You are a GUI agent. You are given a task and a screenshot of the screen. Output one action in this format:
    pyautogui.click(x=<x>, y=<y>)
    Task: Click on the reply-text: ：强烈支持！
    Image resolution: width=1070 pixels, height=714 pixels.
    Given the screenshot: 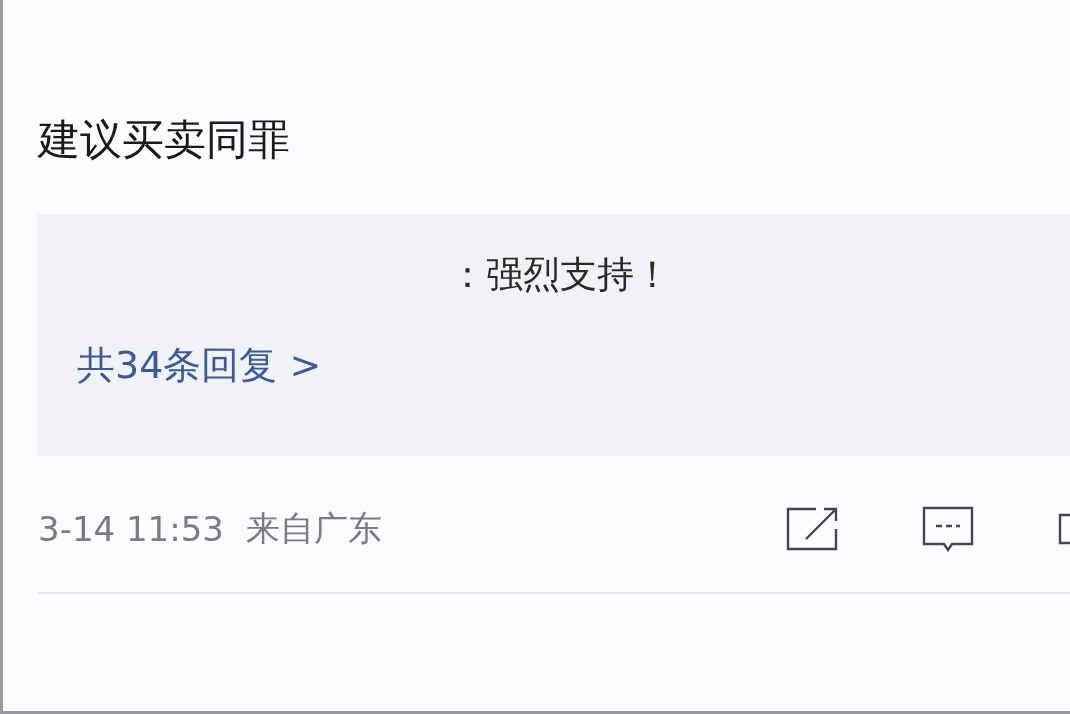 What is the action you would take?
    pyautogui.click(x=560, y=274)
    